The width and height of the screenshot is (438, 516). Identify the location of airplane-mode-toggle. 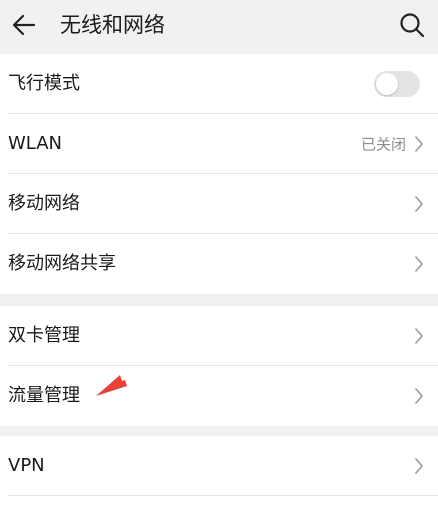
(397, 84).